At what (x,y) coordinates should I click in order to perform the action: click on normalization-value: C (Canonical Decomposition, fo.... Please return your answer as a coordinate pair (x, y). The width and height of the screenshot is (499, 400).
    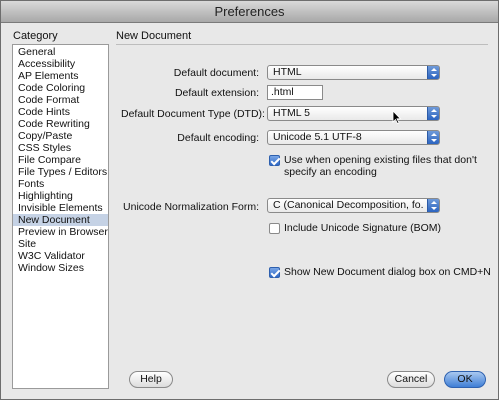
    Looking at the image, I should click on (348, 205).